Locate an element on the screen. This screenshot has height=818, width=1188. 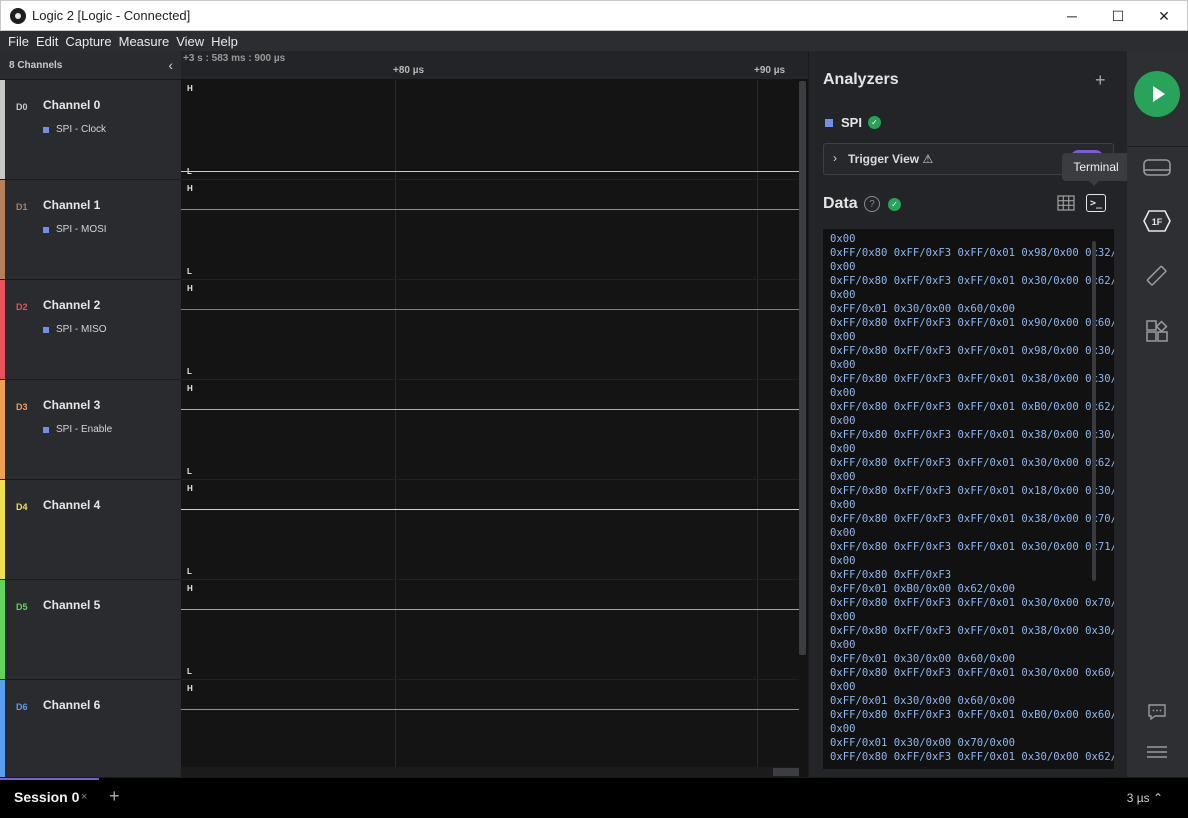
timeline-origin: +3 s : 583 ms : 900 µs is located at coordinates (234, 58).